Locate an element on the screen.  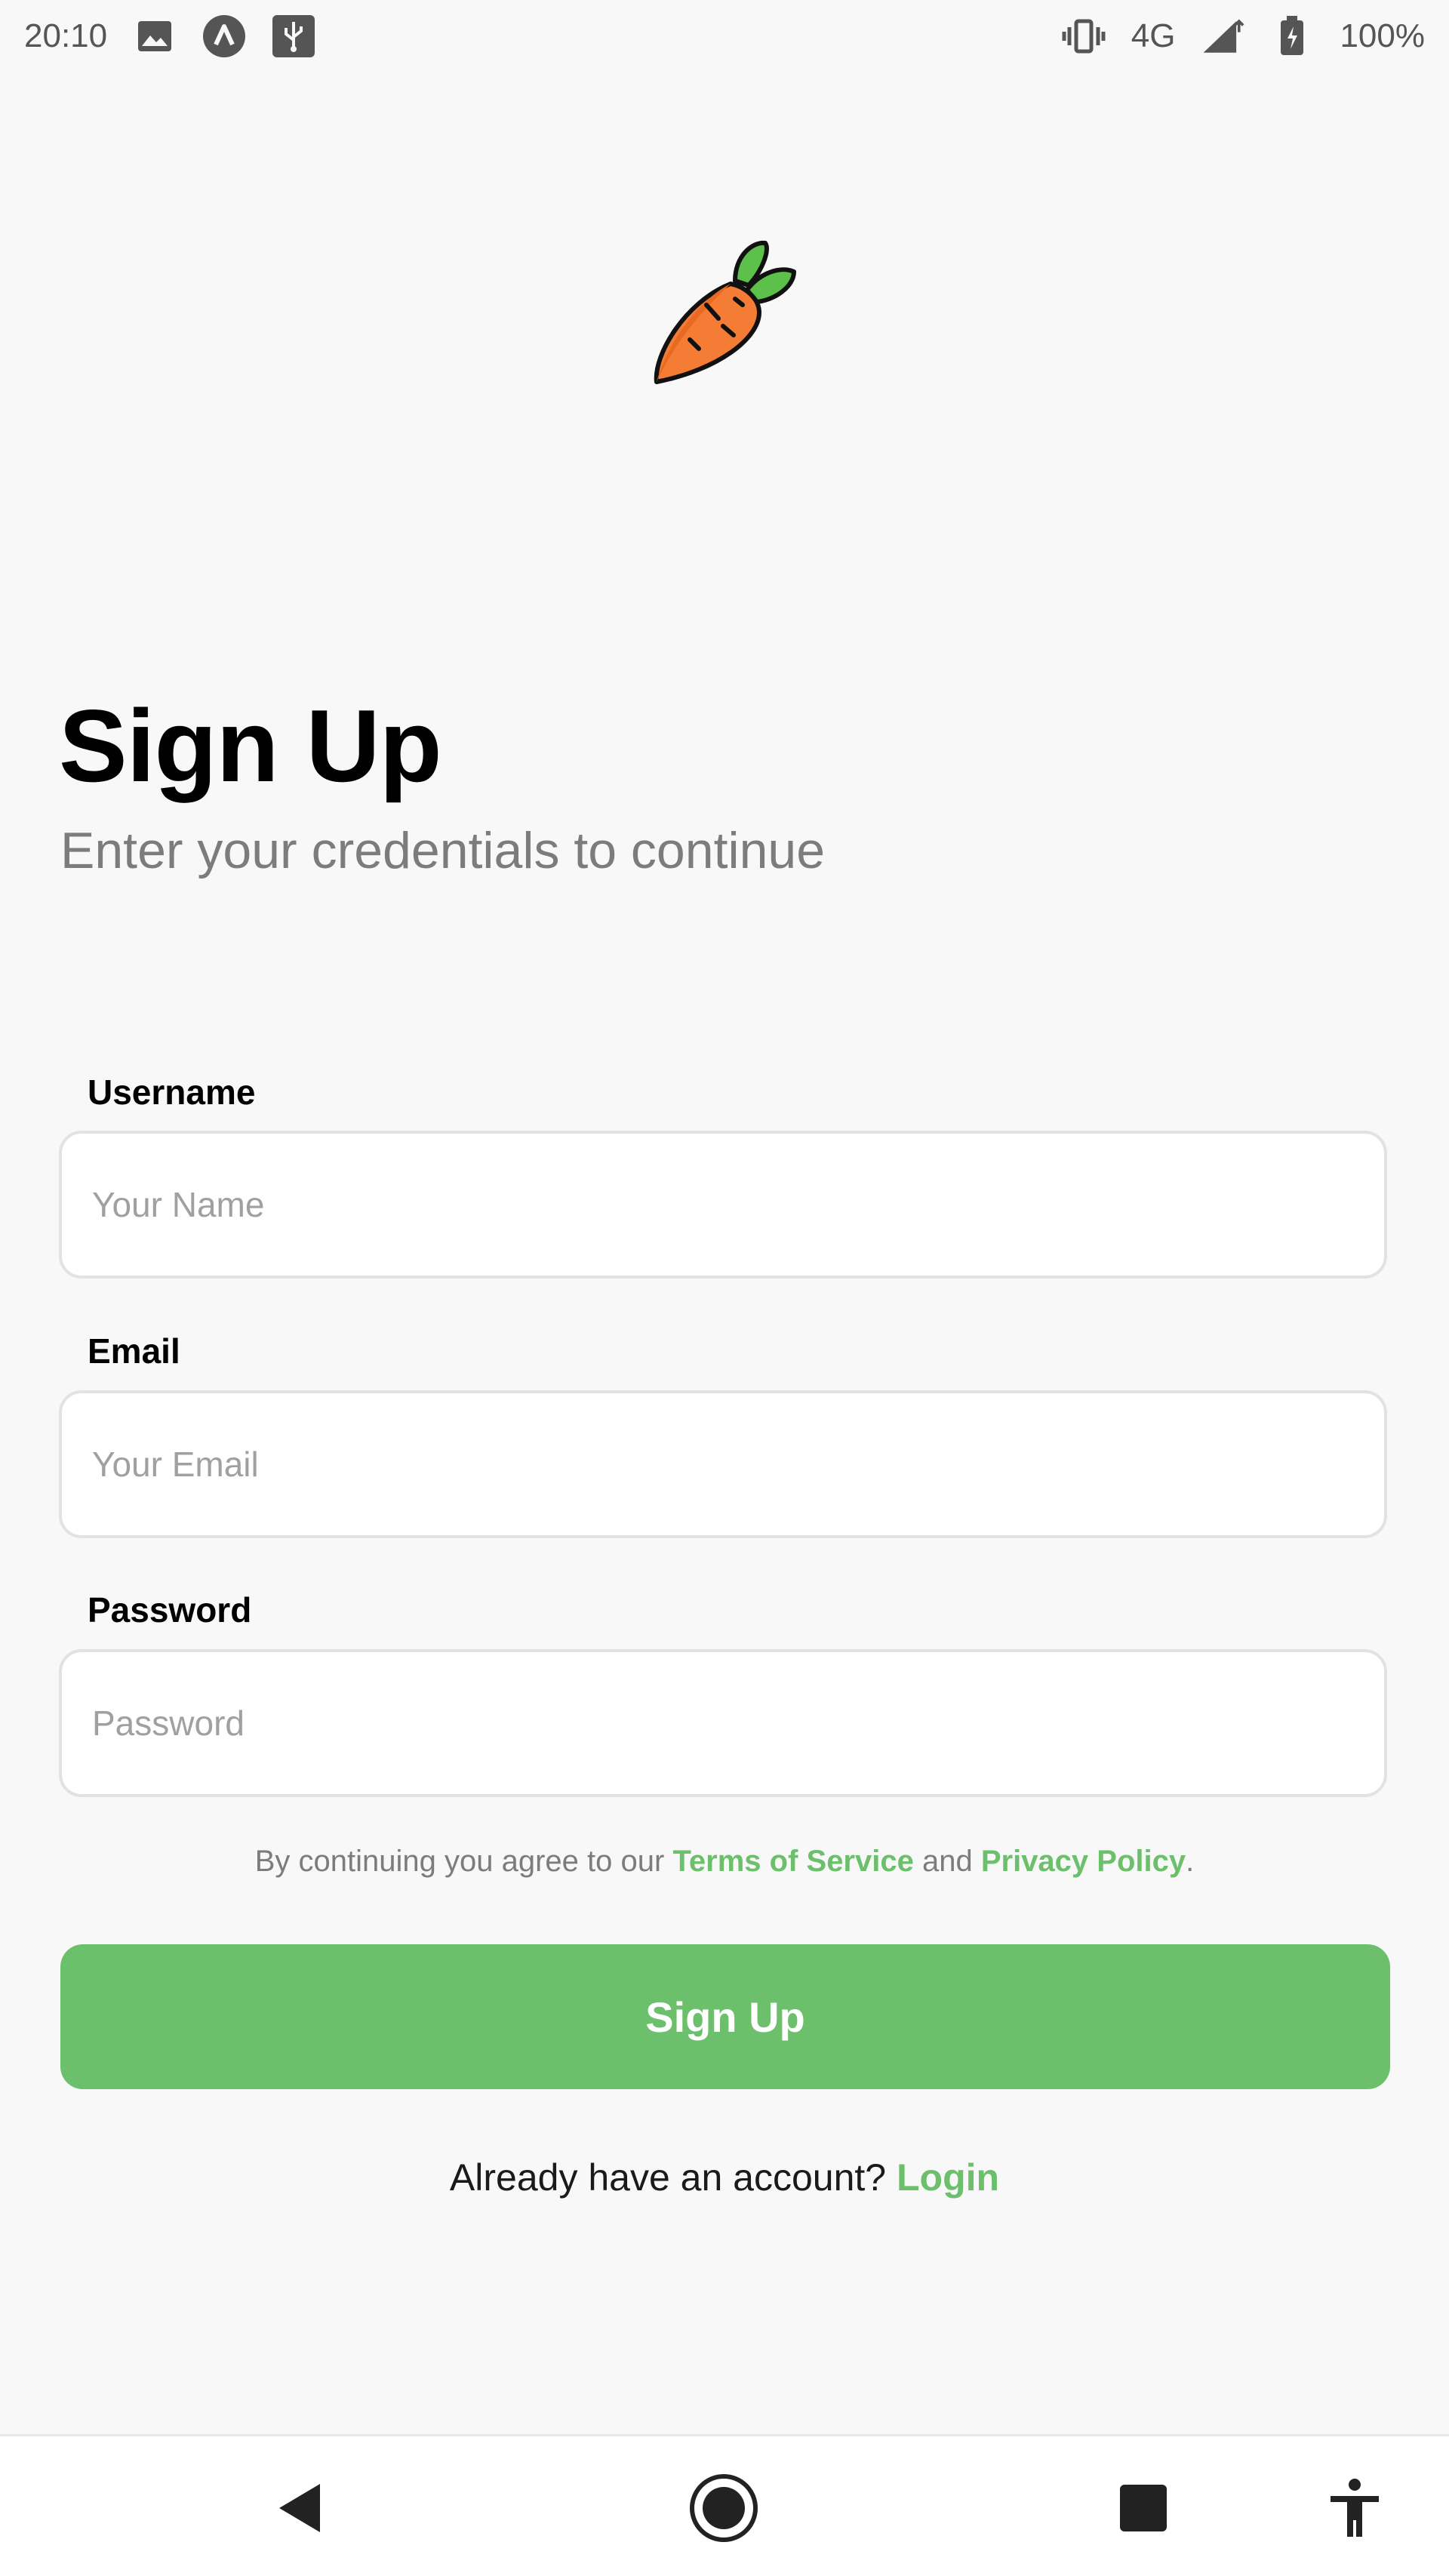
battery-icon is located at coordinates (1292, 36).